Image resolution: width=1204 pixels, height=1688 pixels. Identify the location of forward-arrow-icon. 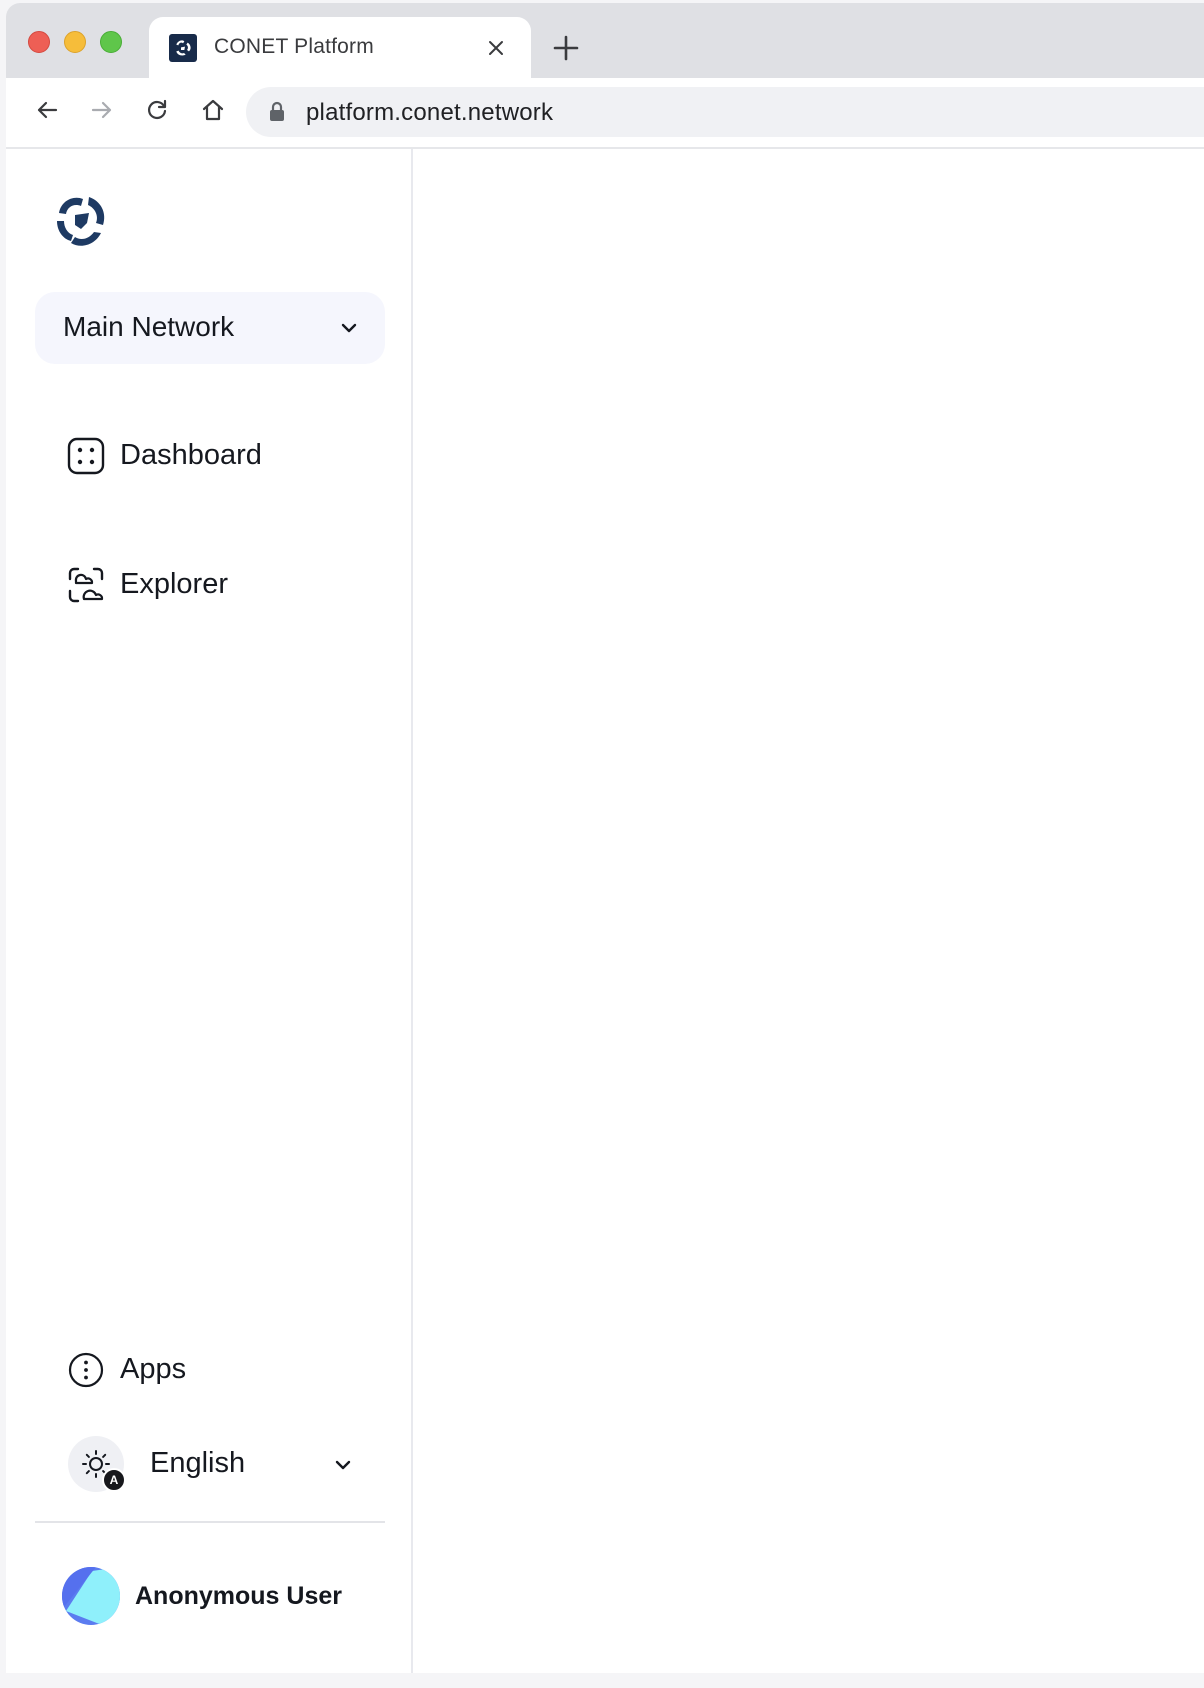
(102, 110).